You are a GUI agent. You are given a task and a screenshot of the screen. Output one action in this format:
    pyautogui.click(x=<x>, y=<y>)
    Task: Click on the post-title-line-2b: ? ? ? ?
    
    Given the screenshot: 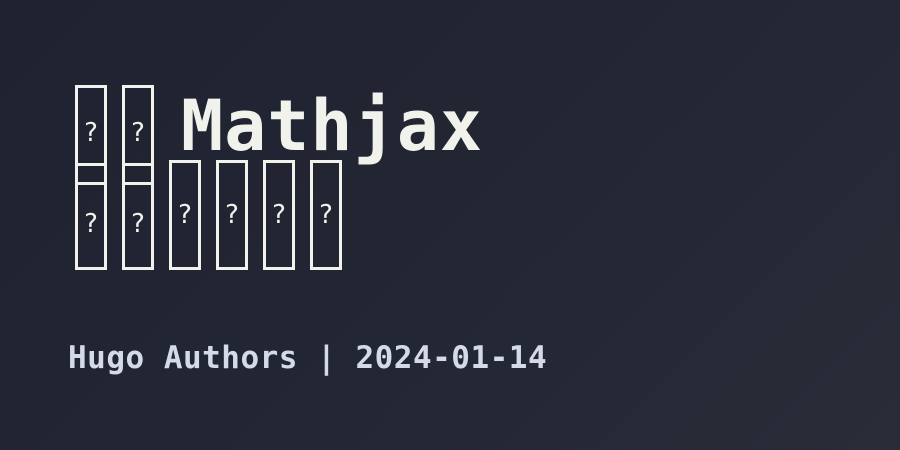 What is the action you would take?
    pyautogui.click(x=263, y=215)
    